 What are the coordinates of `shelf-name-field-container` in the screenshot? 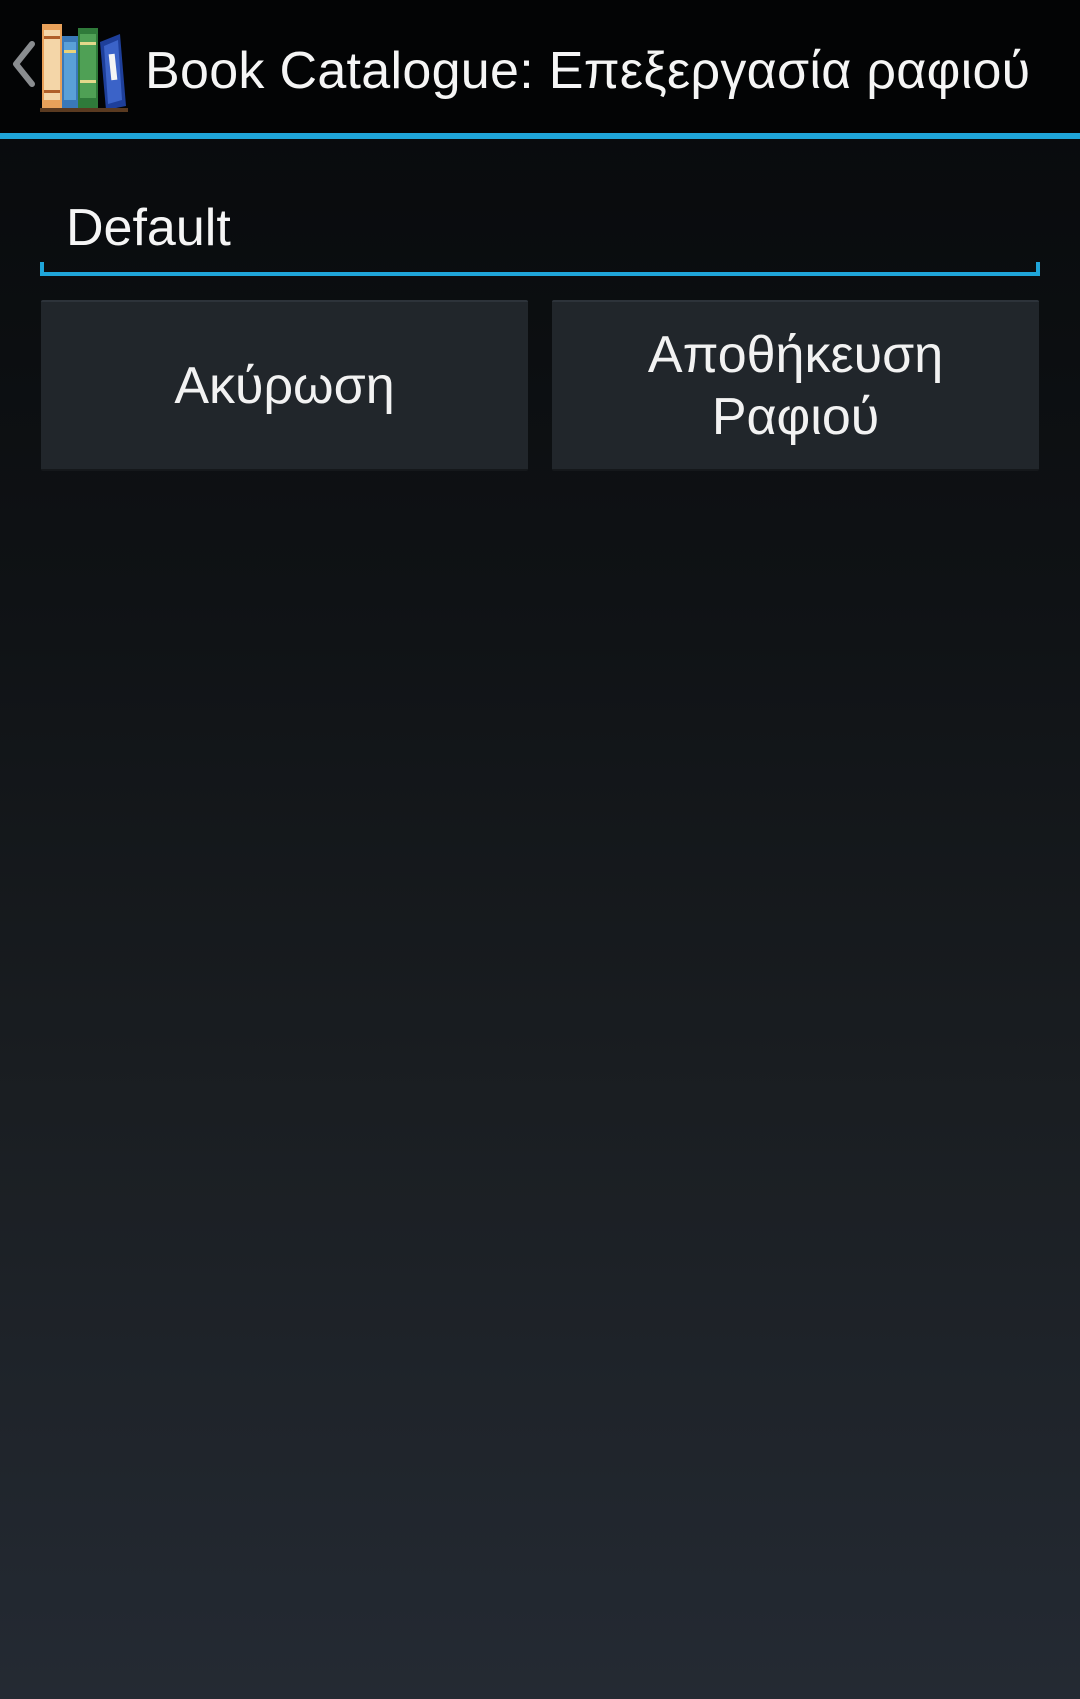 It's located at (540, 230).